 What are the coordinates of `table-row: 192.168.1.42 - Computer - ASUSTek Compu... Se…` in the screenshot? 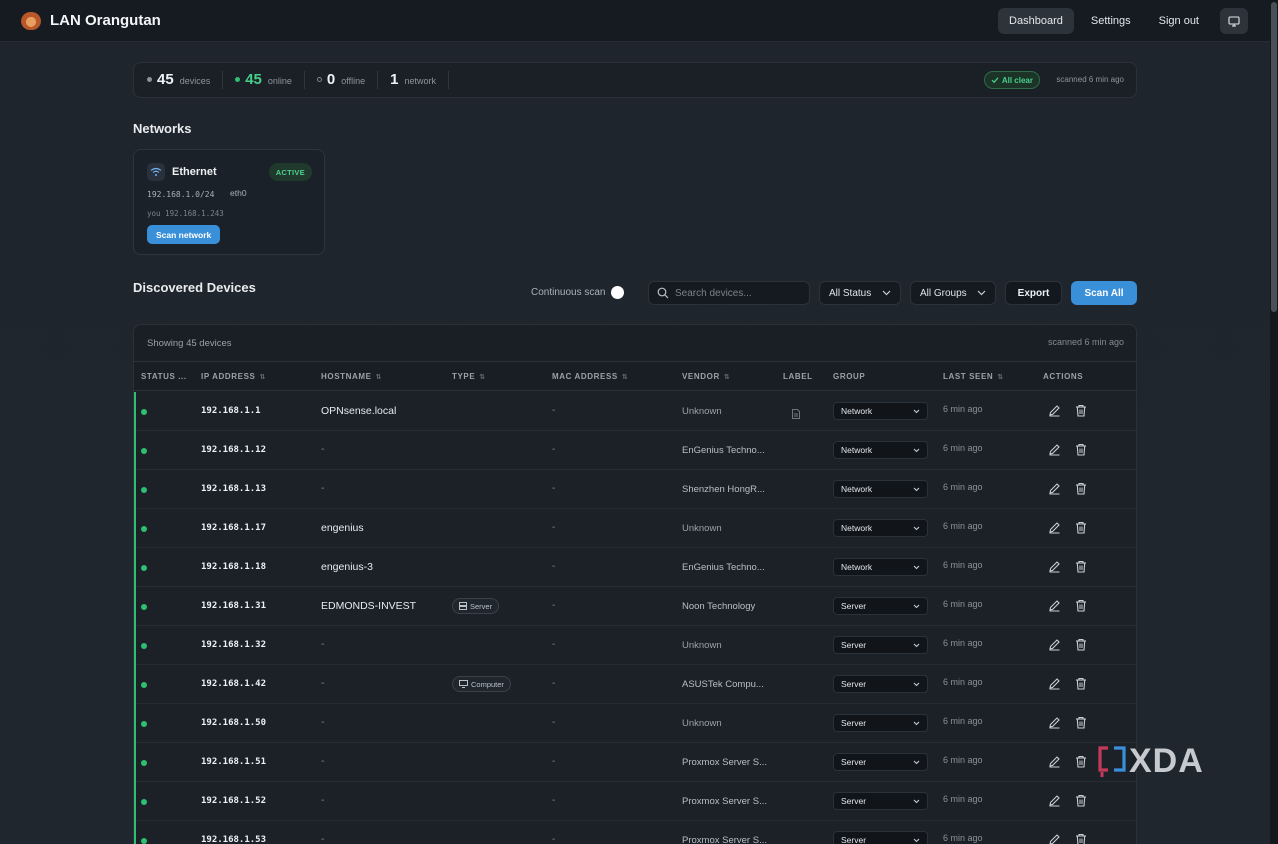 It's located at (635, 684).